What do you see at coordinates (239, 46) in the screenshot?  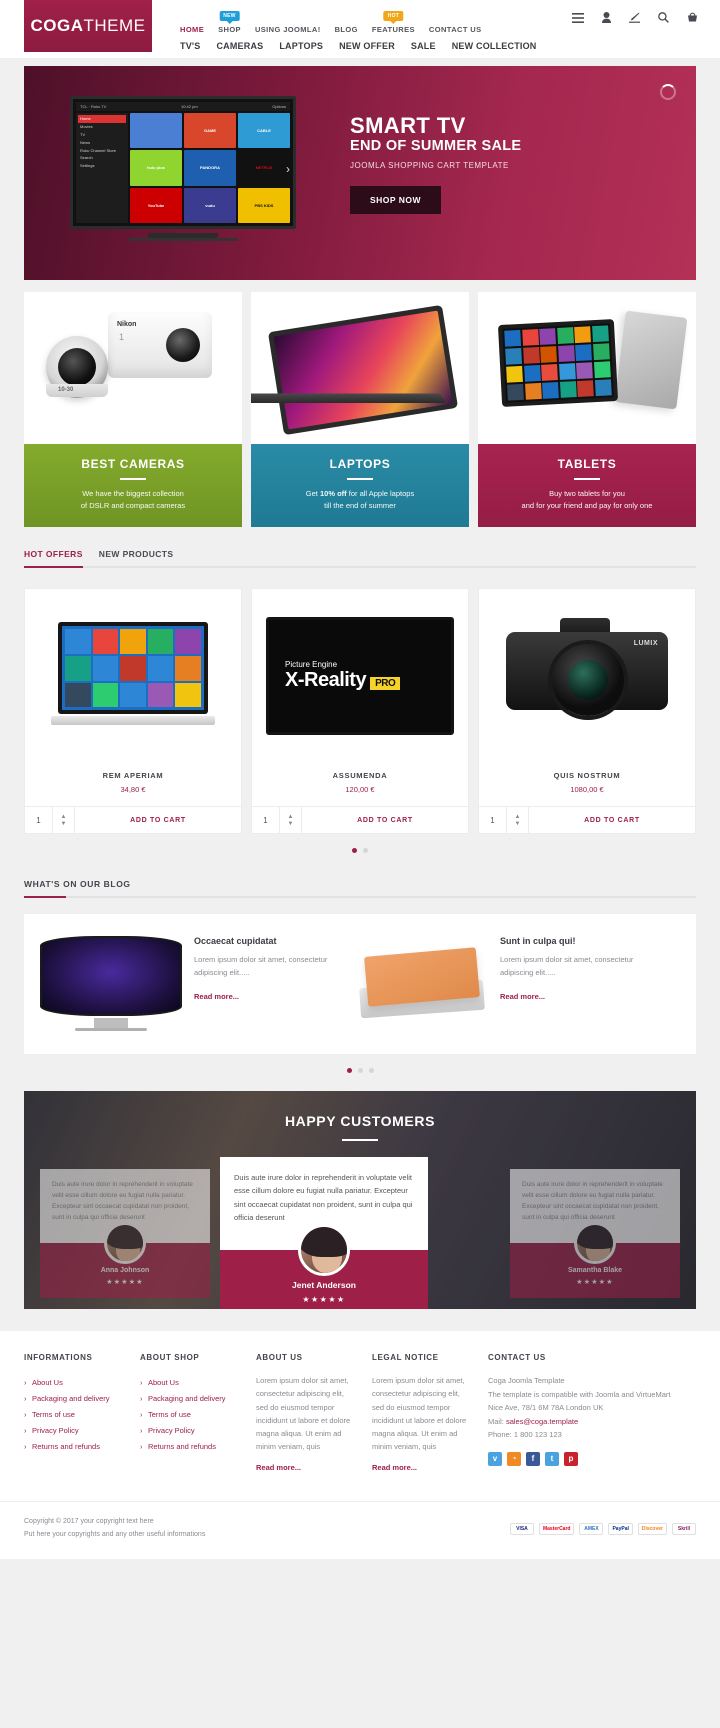 I see `subnav-item-cameras: CAMERAS` at bounding box center [239, 46].